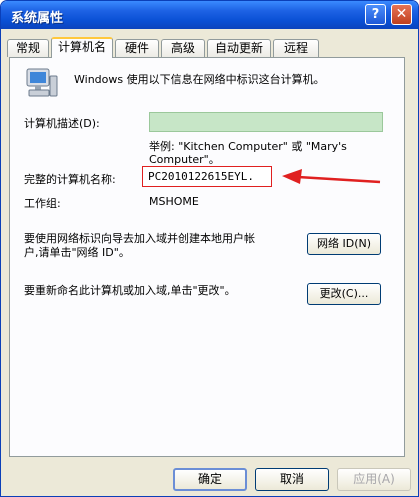 The width and height of the screenshot is (419, 497). What do you see at coordinates (375, 14) in the screenshot?
I see `help-button: ?` at bounding box center [375, 14].